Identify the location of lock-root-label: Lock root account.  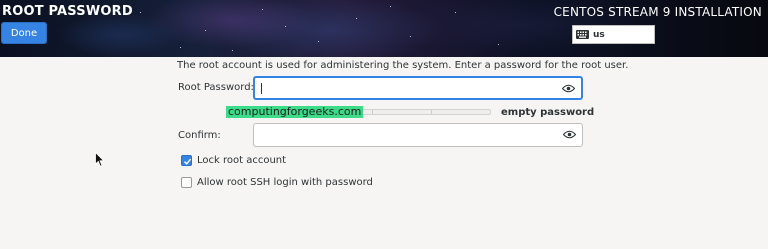
(241, 160).